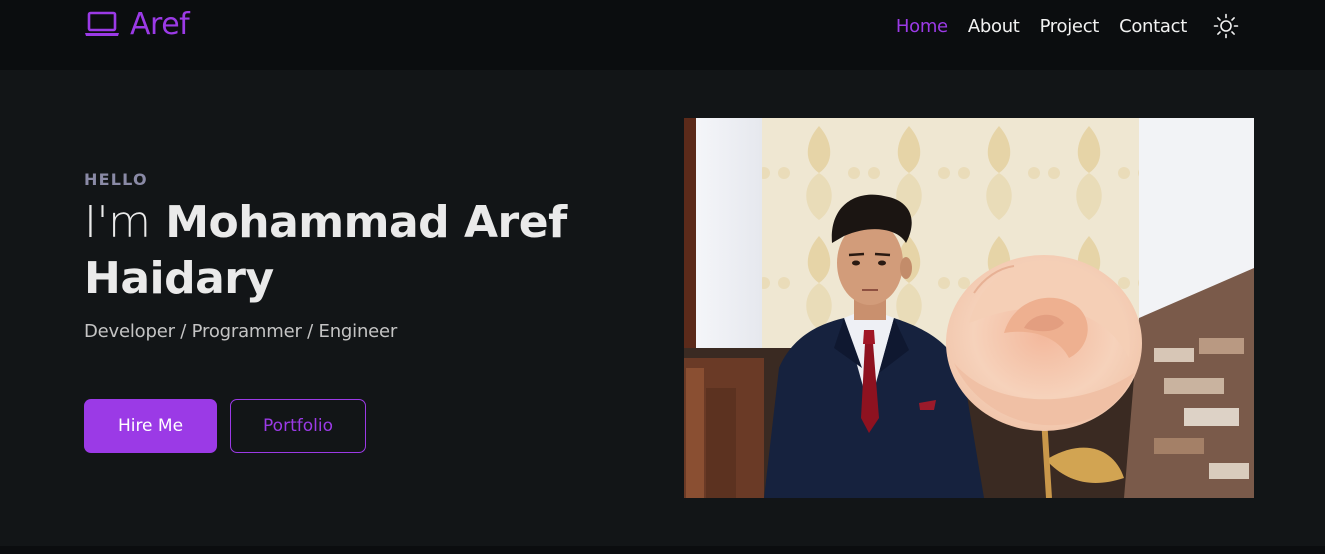  Describe the element at coordinates (662, 35) in the screenshot. I see `navbar: Aref Home About Project Contact` at that location.